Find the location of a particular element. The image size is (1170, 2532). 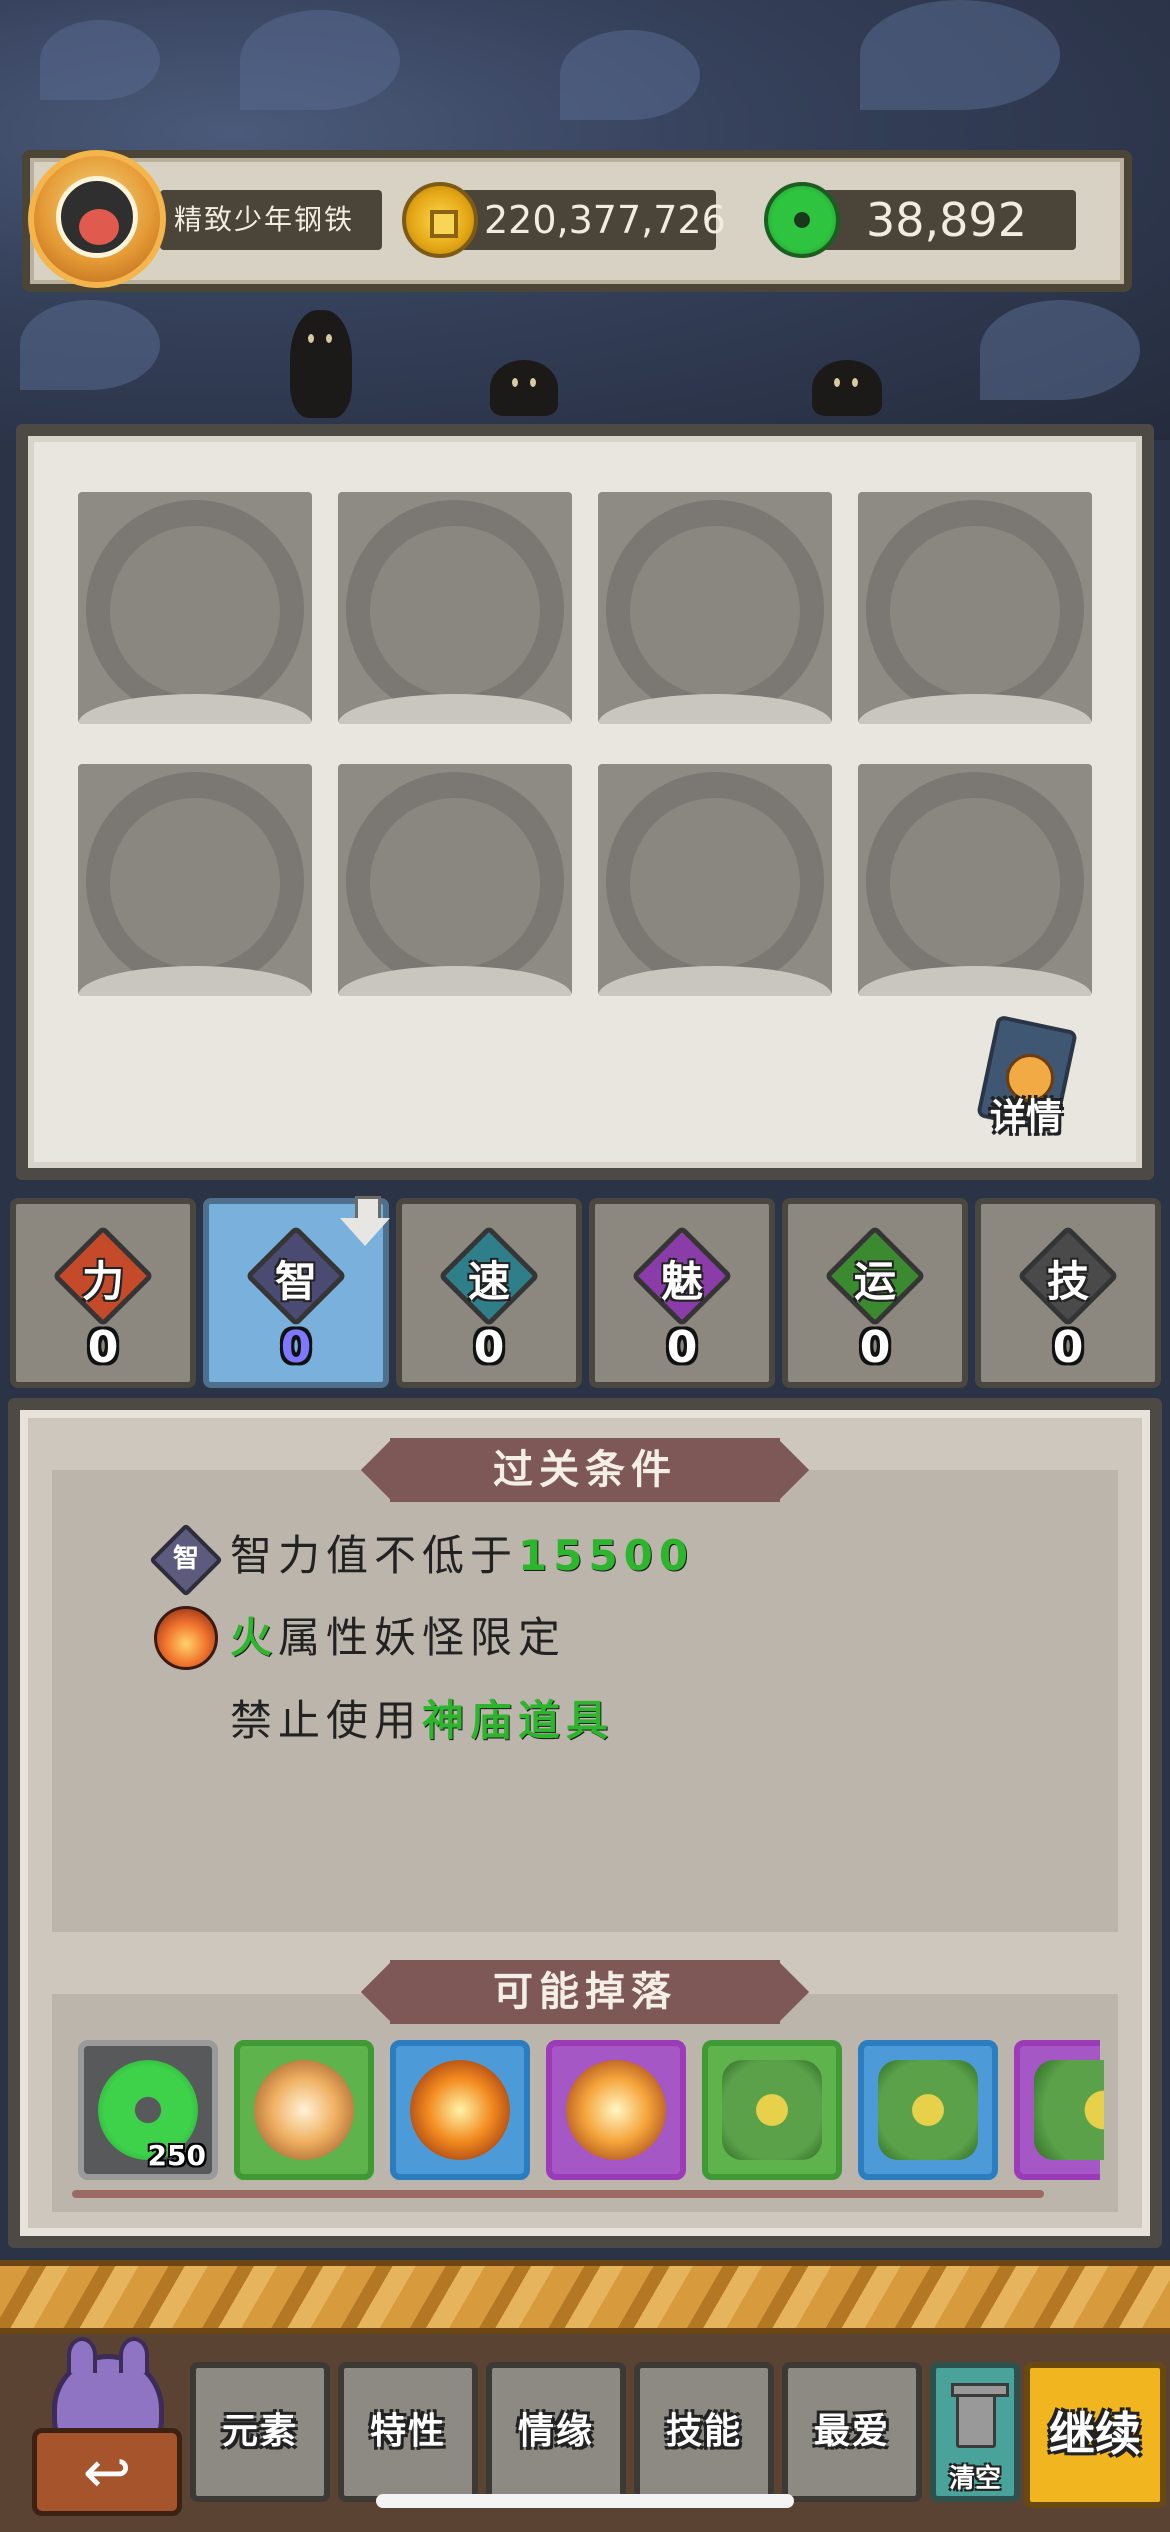

condition-items: 禁止使用神庙道具 is located at coordinates (422, 1720).